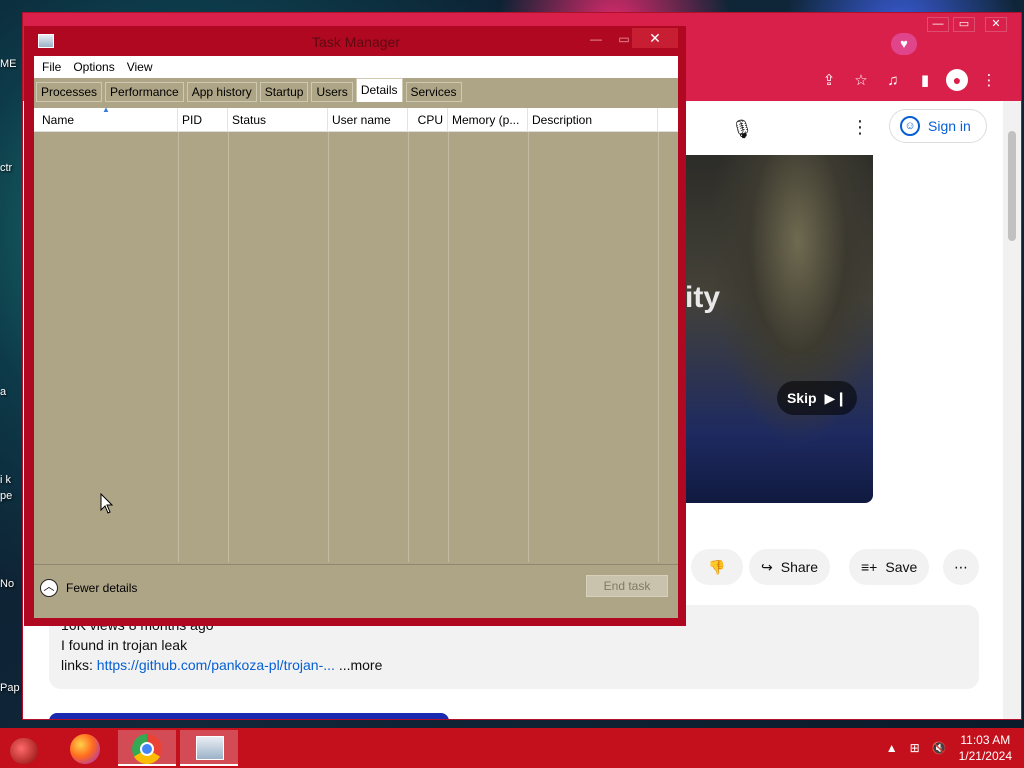 The image size is (1024, 768). I want to click on share-button: ↪ Share, so click(790, 567).